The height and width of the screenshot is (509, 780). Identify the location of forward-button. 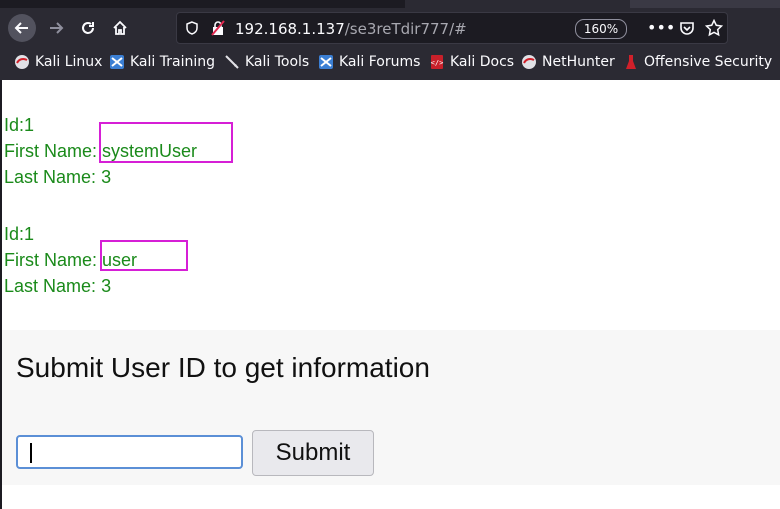
(56, 28).